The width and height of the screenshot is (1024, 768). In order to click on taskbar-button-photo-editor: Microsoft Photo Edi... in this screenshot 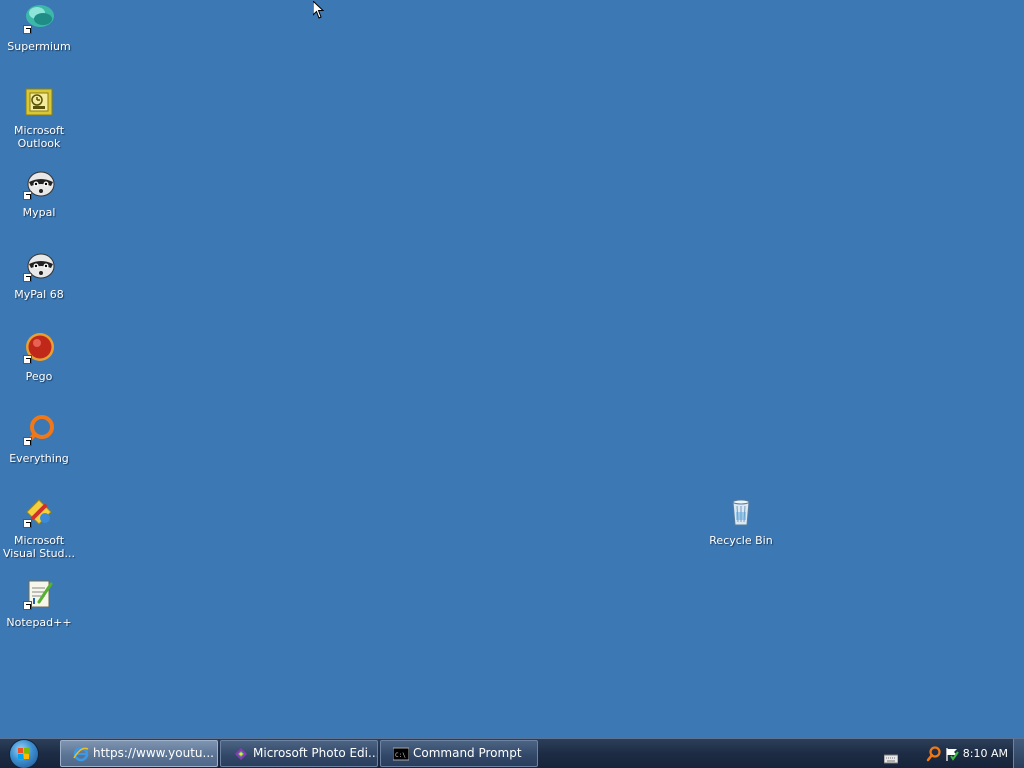, I will do `click(299, 753)`.